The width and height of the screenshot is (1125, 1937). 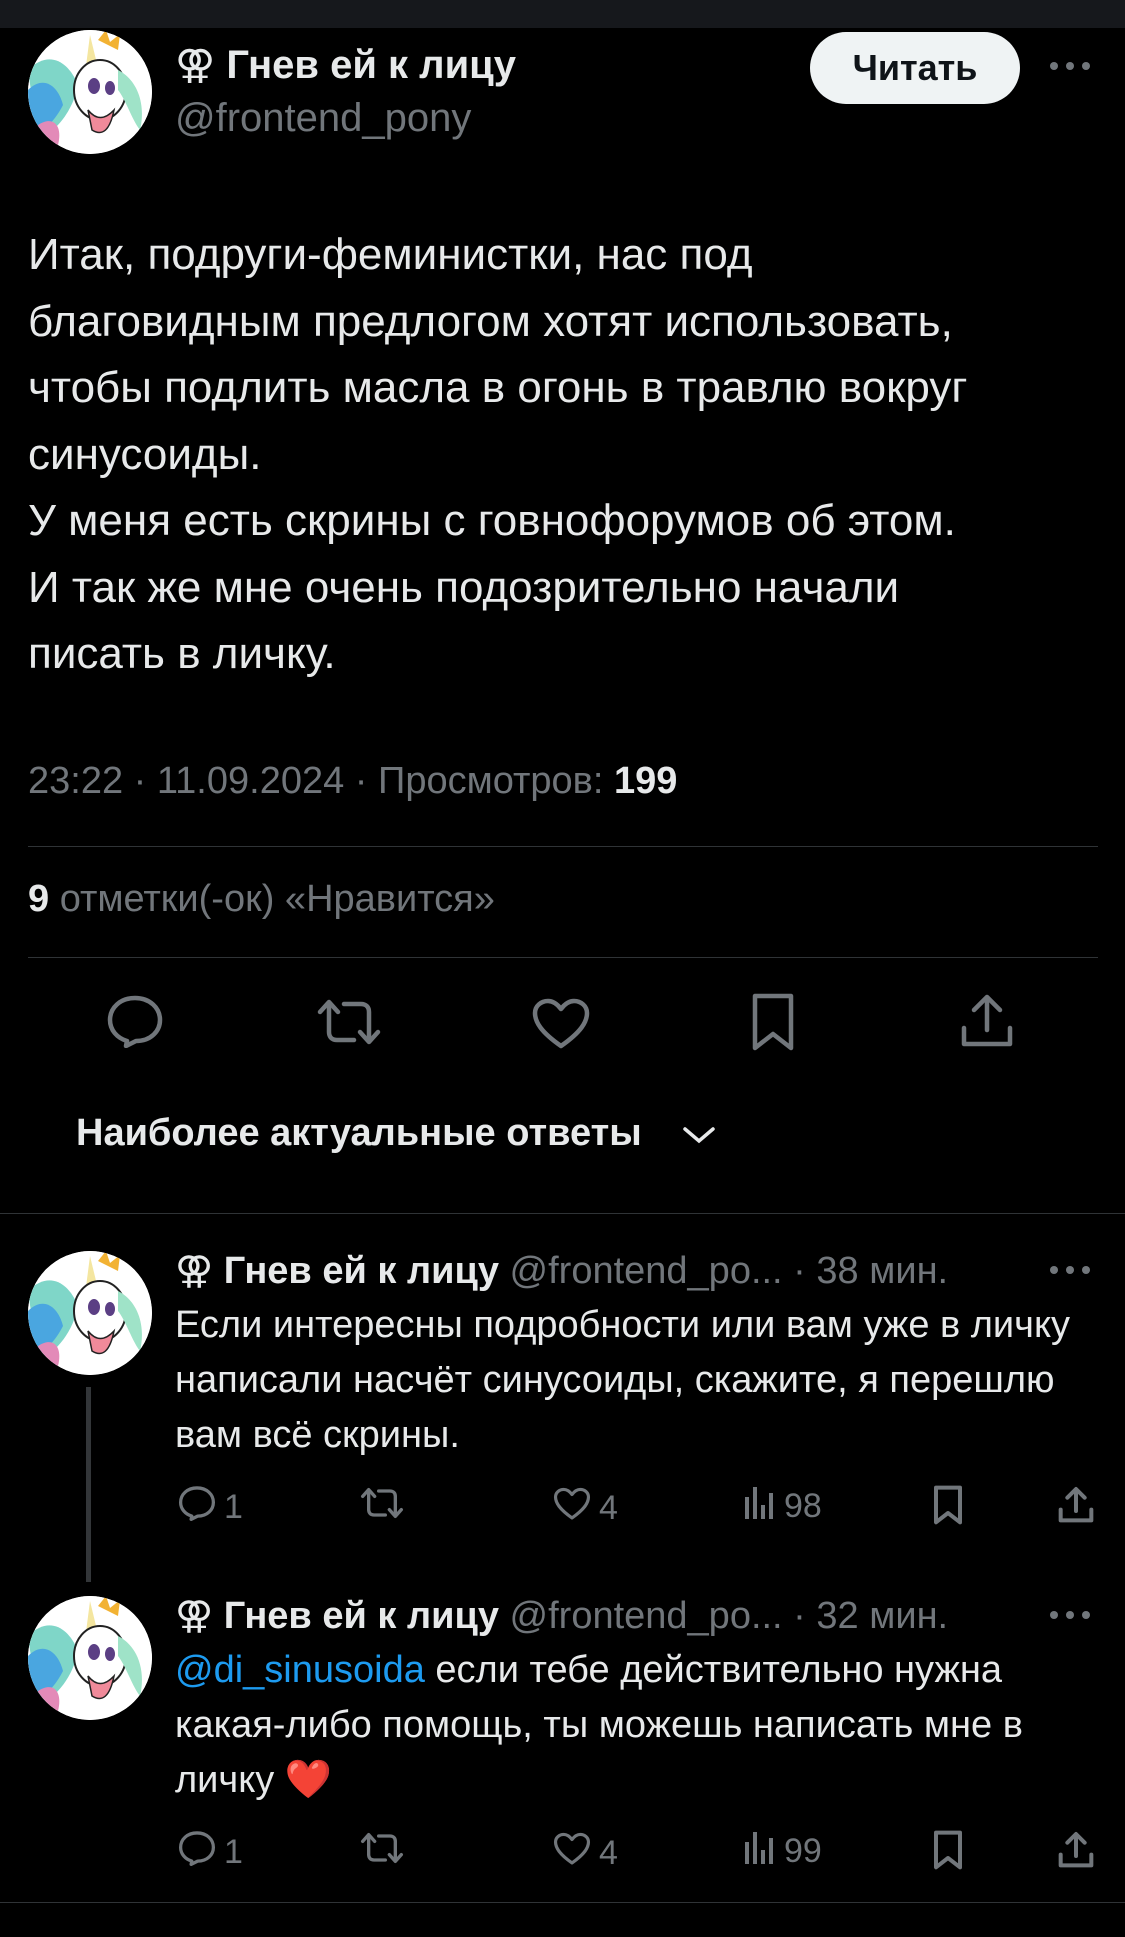 I want to click on views-count: 99, so click(x=803, y=1851).